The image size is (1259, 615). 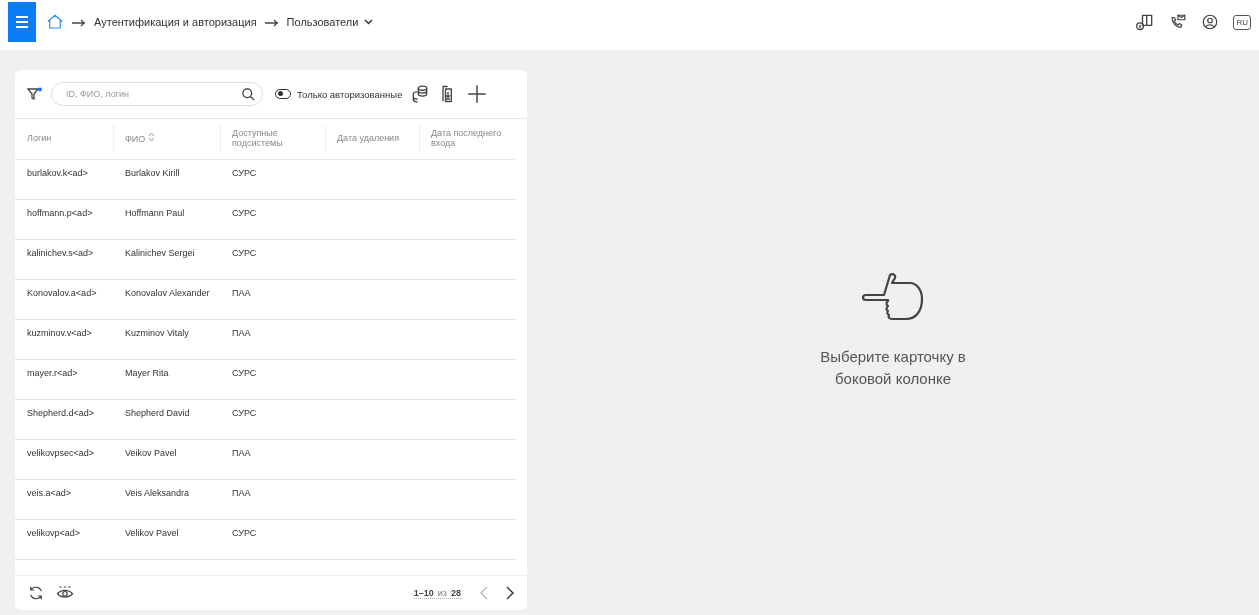 What do you see at coordinates (1210, 22) in the screenshot?
I see `user-icon` at bounding box center [1210, 22].